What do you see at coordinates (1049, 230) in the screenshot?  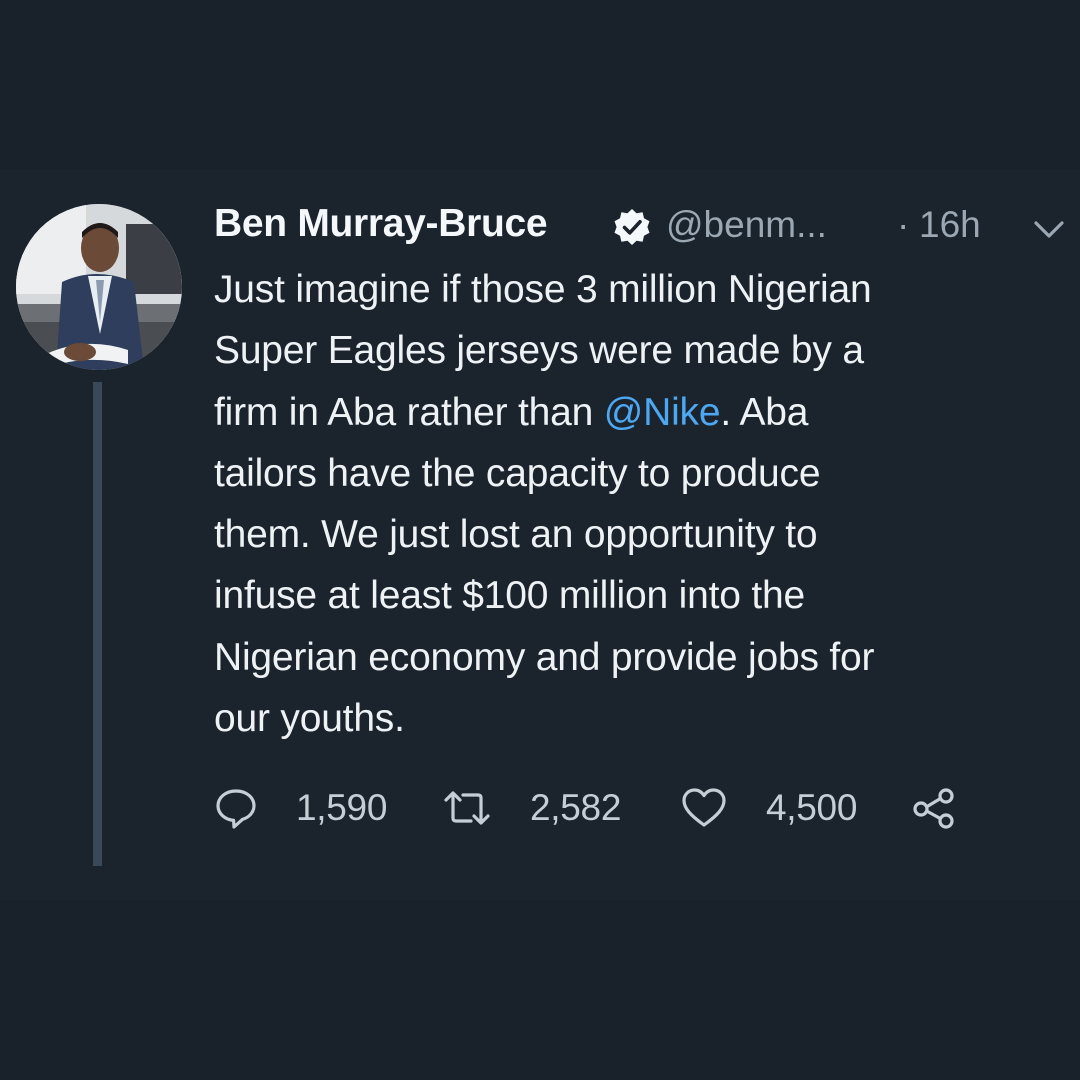 I see `chevron-down-icon` at bounding box center [1049, 230].